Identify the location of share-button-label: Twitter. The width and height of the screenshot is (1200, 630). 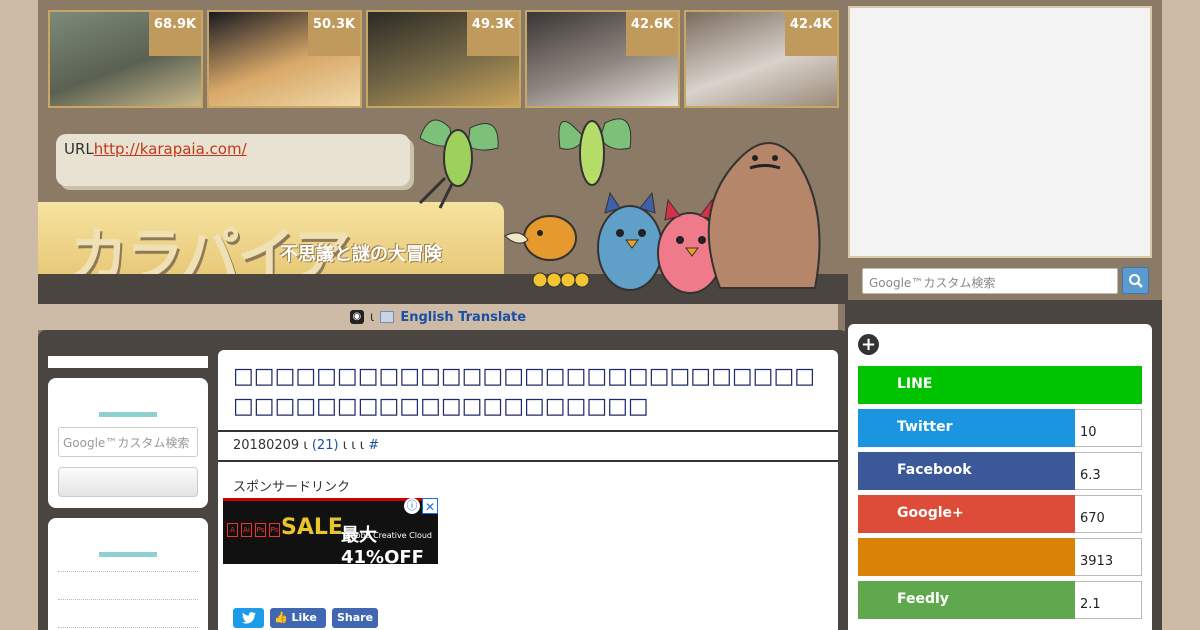
(966, 428).